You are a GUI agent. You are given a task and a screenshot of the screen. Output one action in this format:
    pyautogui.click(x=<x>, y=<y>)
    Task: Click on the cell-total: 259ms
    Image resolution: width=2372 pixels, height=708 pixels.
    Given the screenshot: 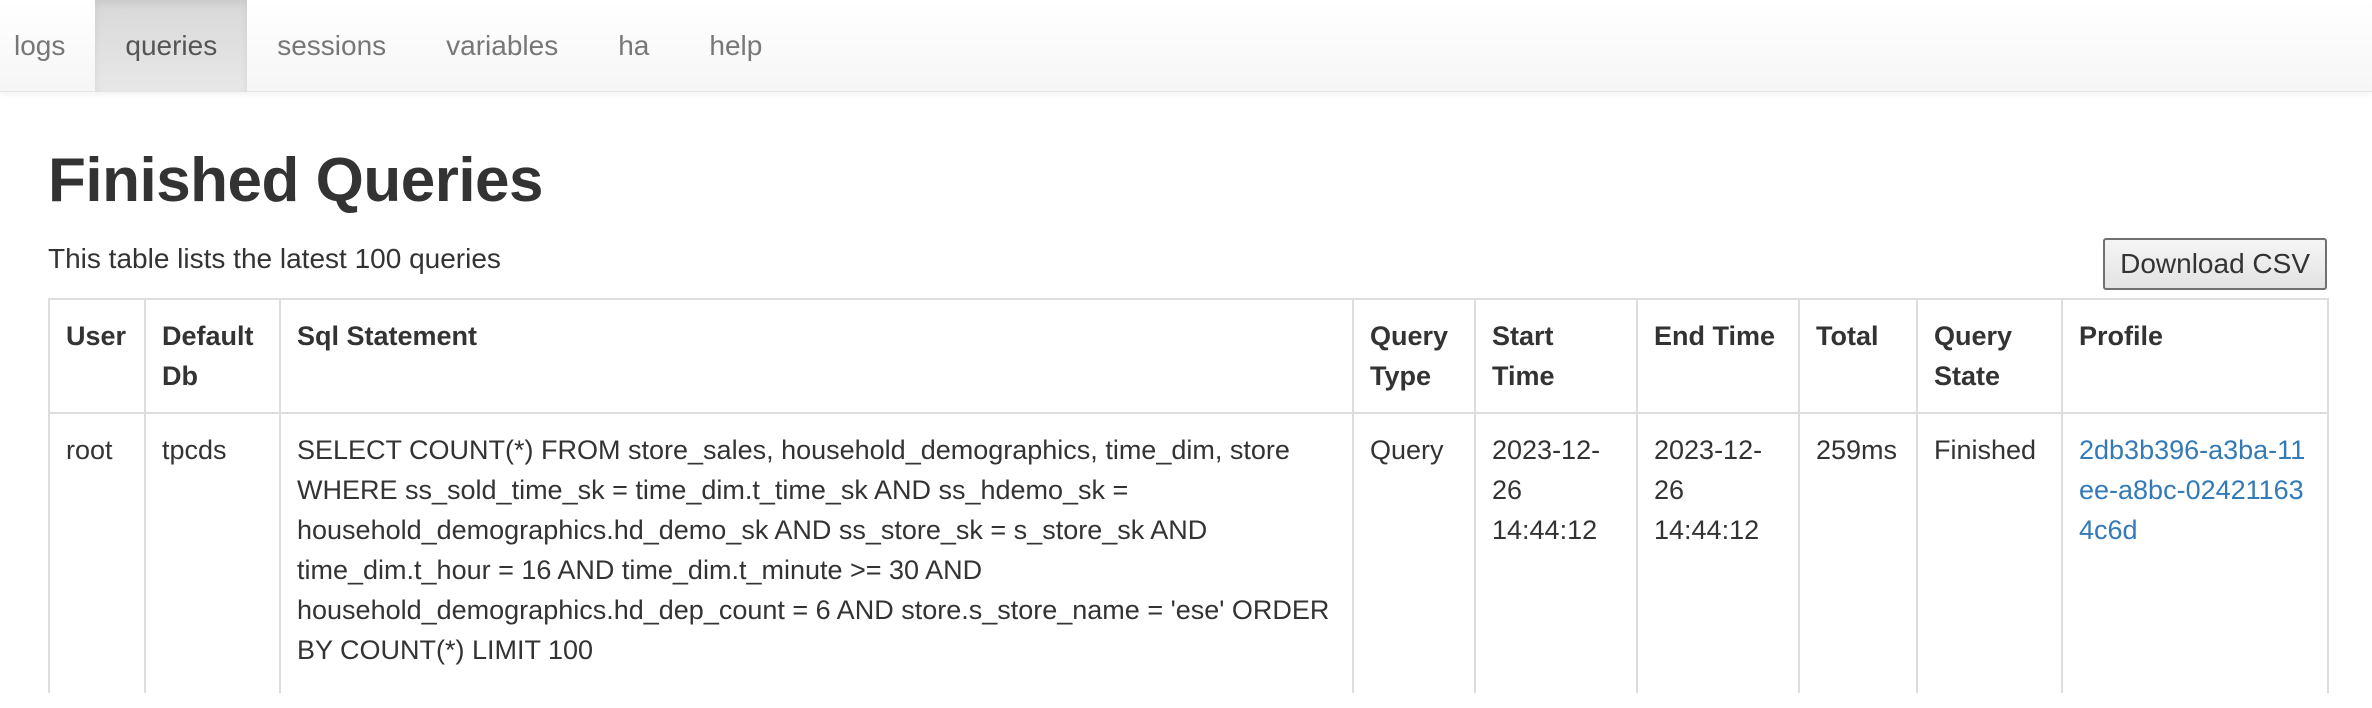 What is the action you would take?
    pyautogui.click(x=1858, y=552)
    